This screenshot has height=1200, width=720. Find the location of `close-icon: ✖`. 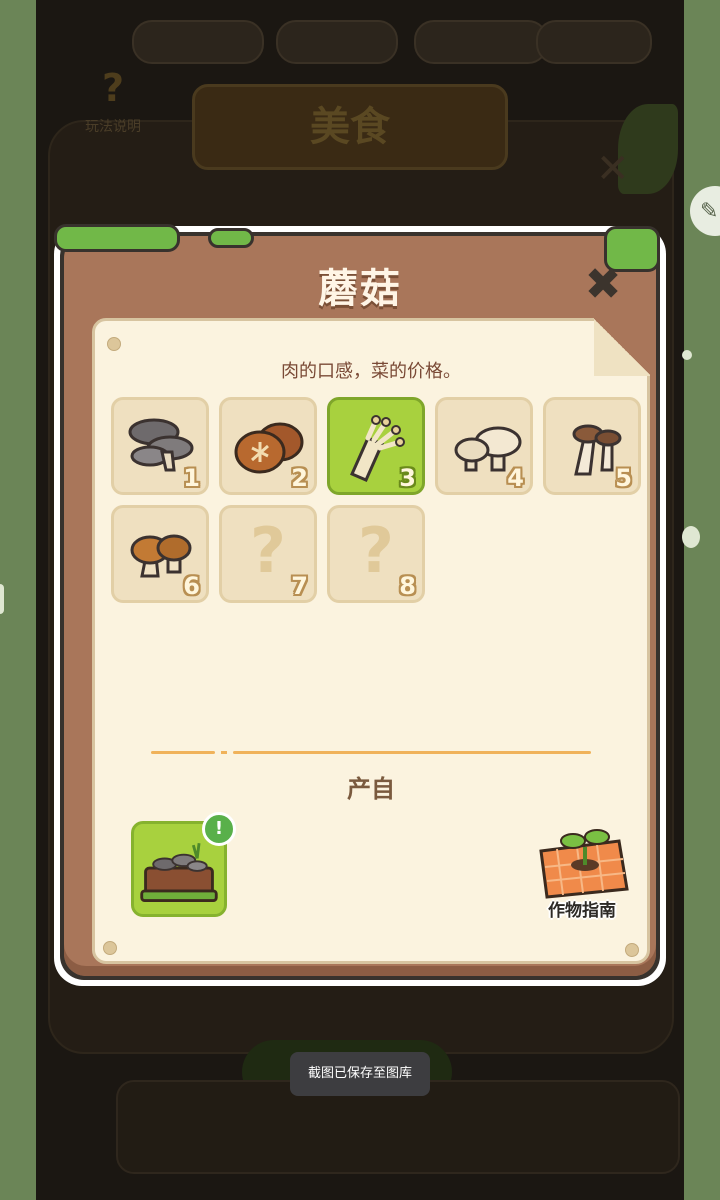

close-icon: ✖ is located at coordinates (603, 284).